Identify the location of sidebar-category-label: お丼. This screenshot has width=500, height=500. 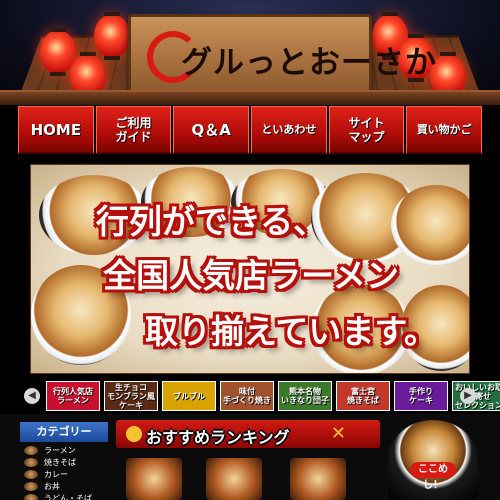
(52, 486).